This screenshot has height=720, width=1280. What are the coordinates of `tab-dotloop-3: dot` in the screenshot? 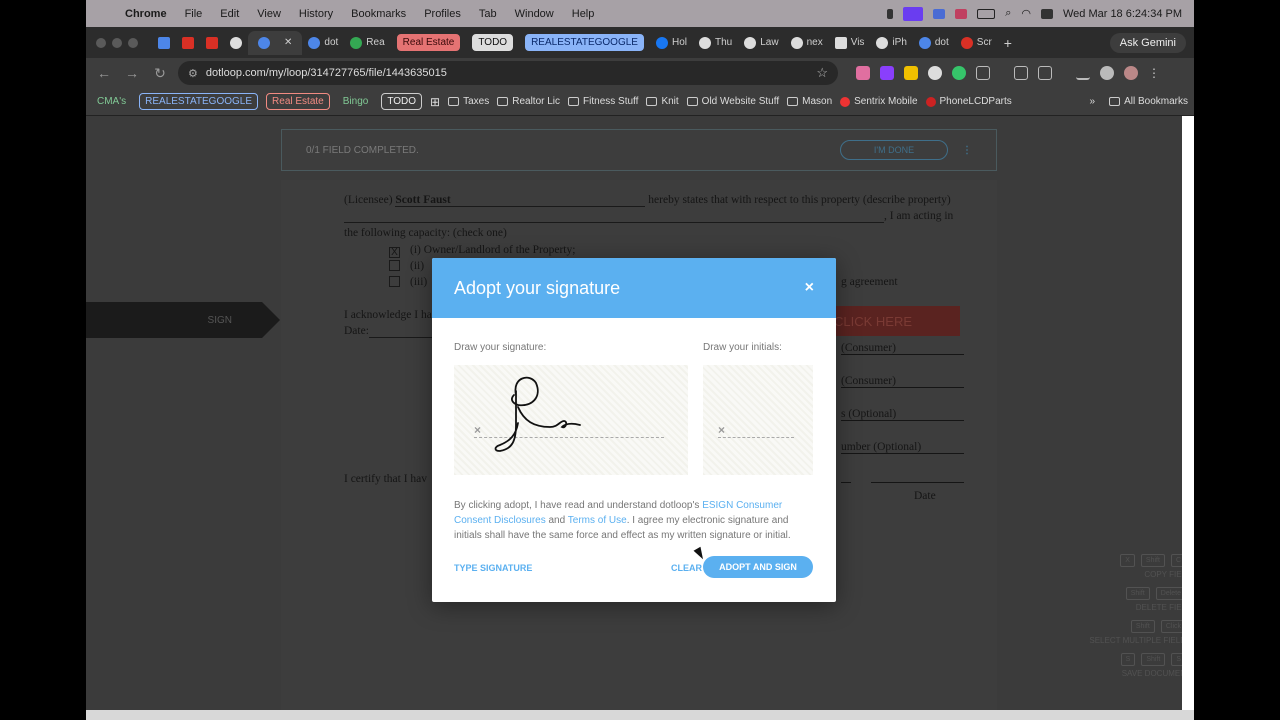 It's located at (934, 43).